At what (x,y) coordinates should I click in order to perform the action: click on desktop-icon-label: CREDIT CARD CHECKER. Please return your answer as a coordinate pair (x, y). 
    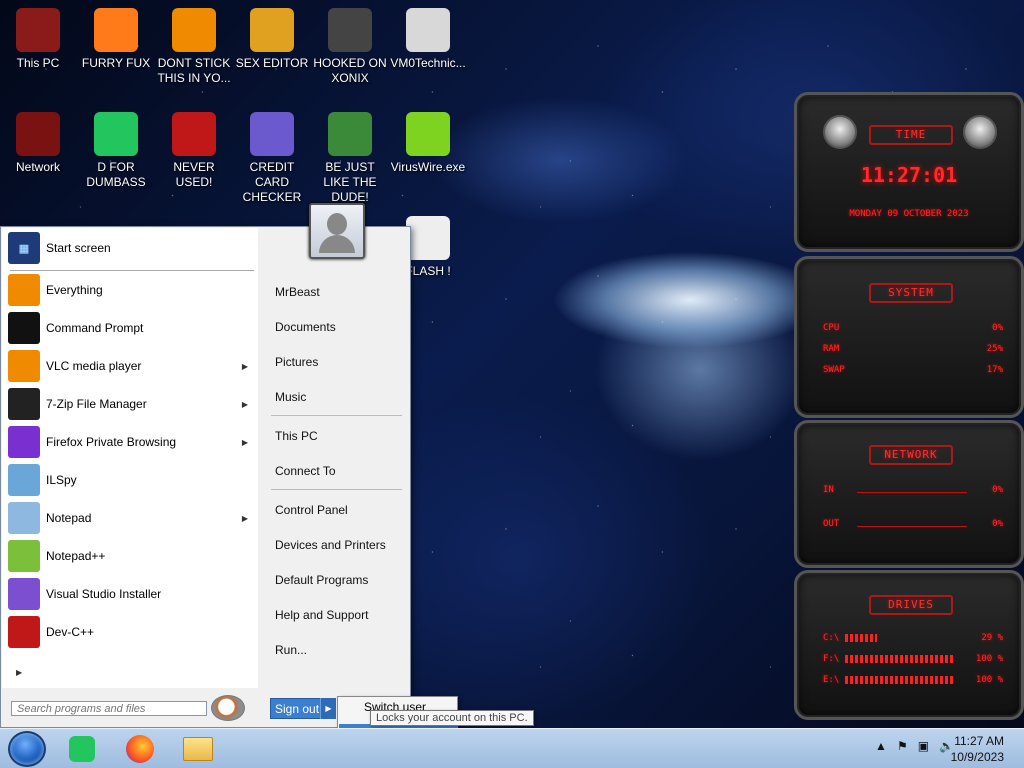
    Looking at the image, I should click on (272, 182).